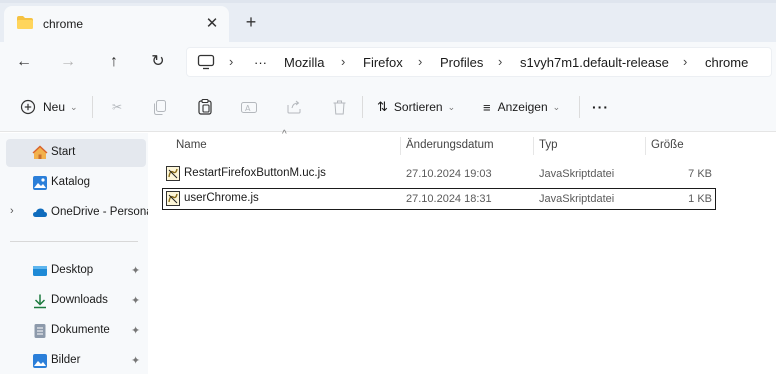 This screenshot has height=374, width=776. What do you see at coordinates (74, 241) in the screenshot?
I see `sidebar-divider` at bounding box center [74, 241].